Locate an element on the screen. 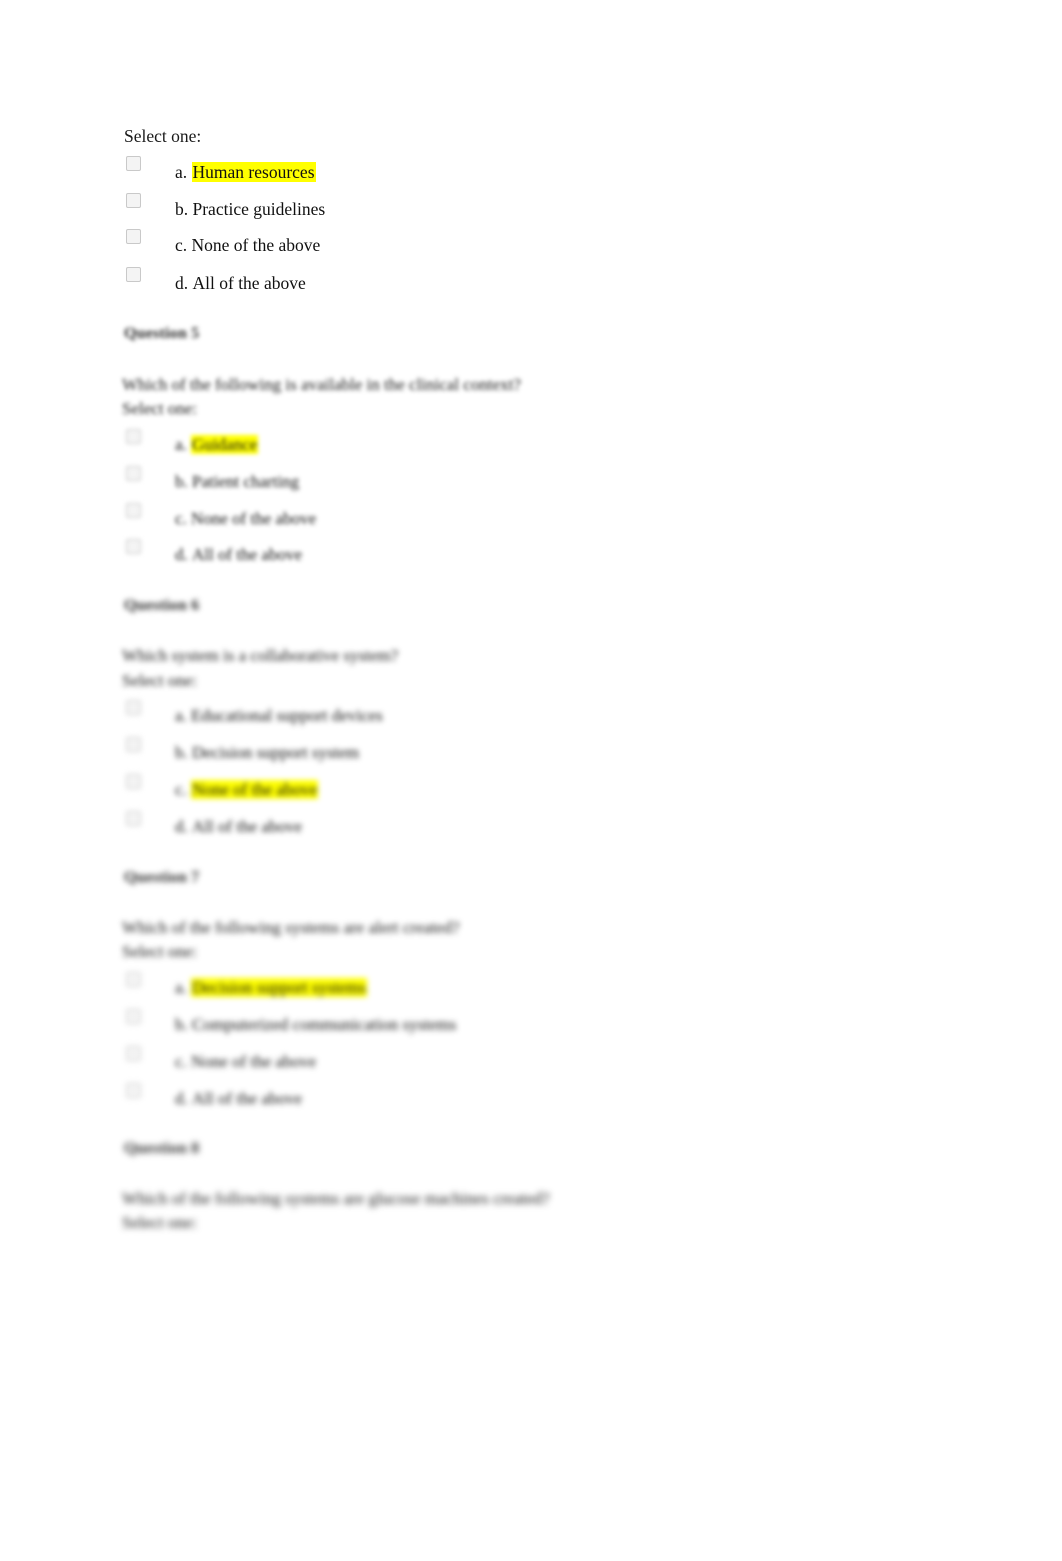 This screenshot has width=1062, height=1561. radio-button-3d is located at coordinates (133, 818).